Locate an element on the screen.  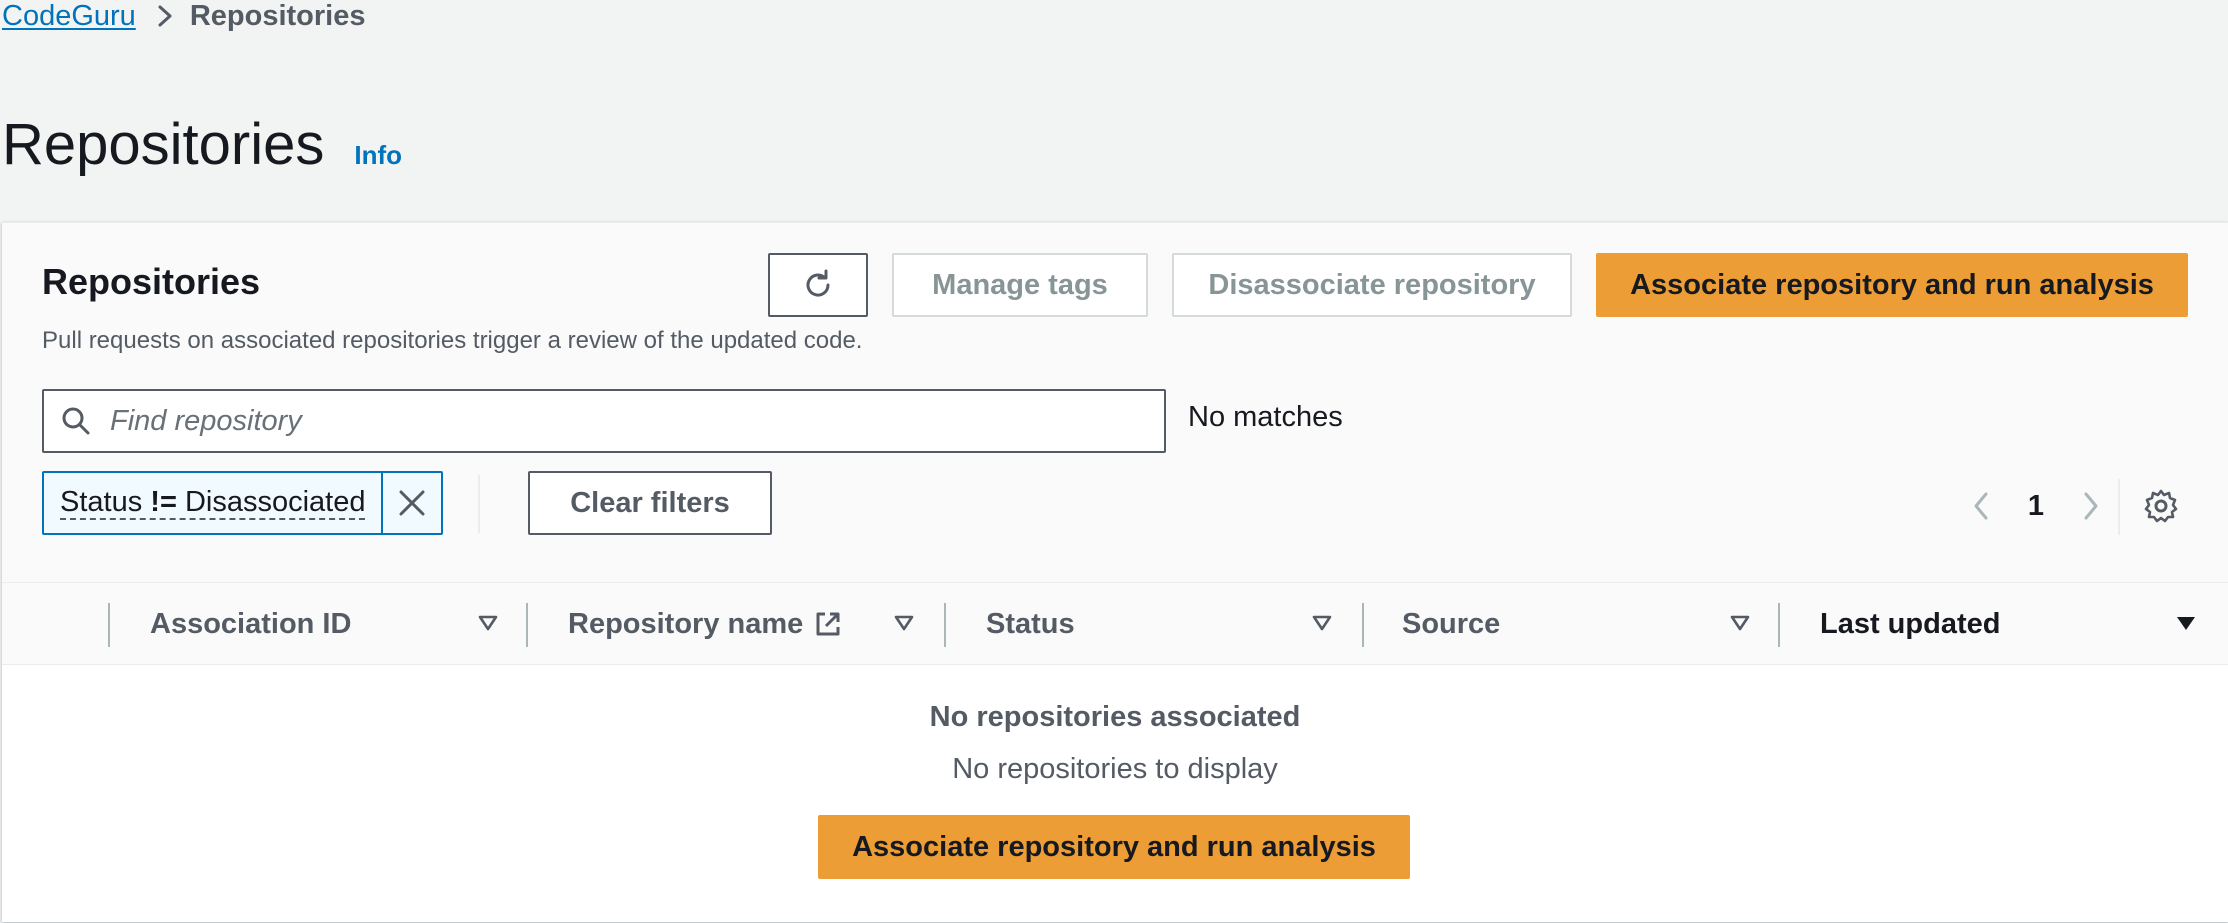
filter-operator: != is located at coordinates (163, 502).